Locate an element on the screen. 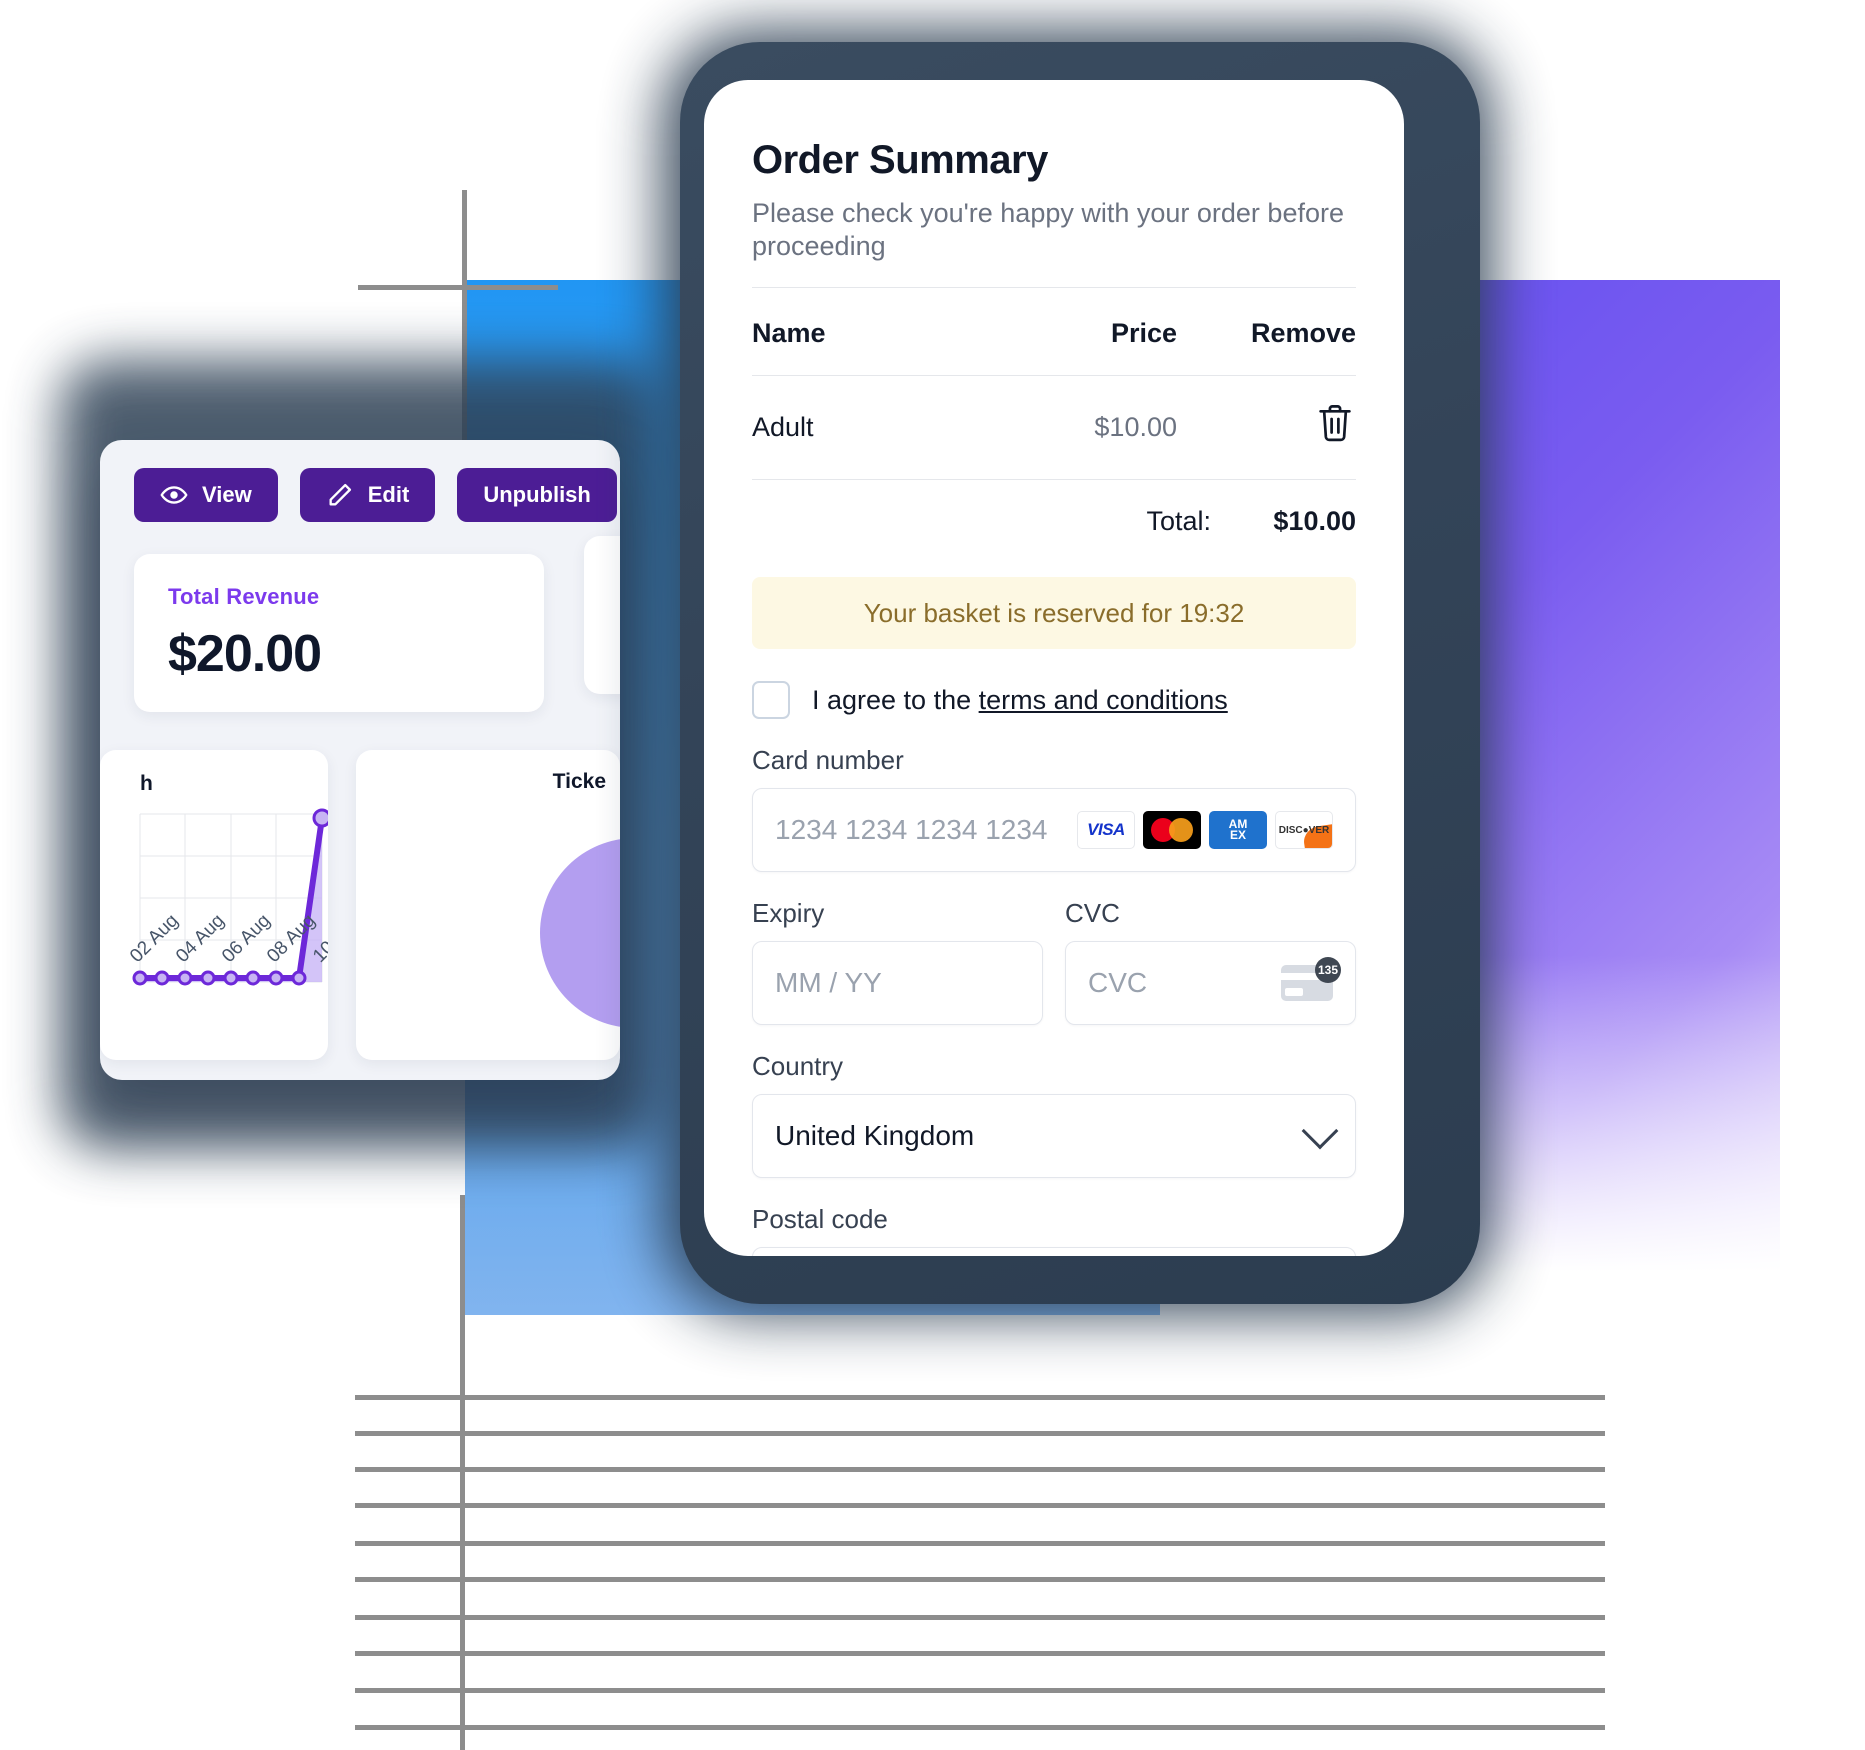 This screenshot has height=1750, width=1865. expiry-label: Expiry is located at coordinates (788, 913).